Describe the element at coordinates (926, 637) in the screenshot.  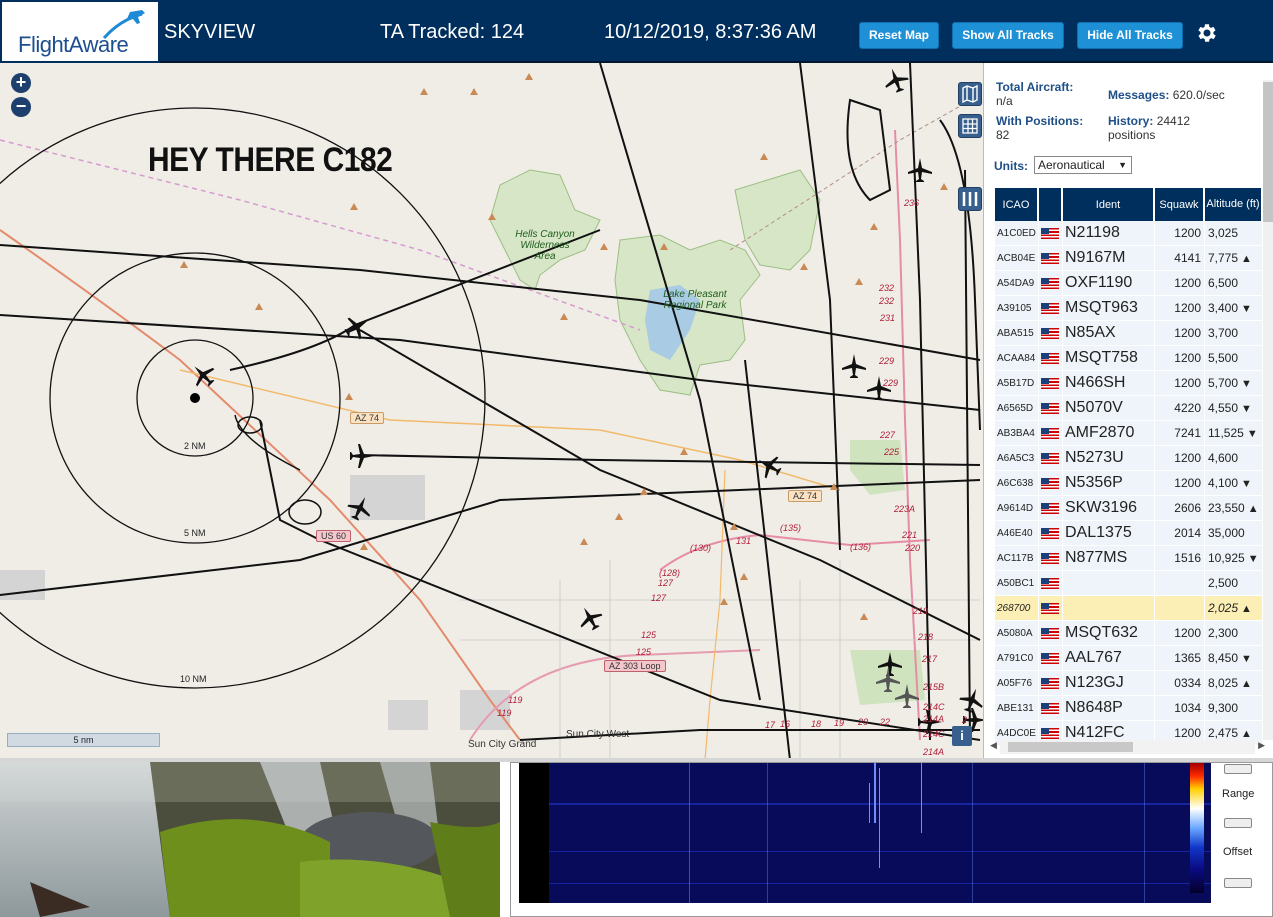
I see `exit-number: 218` at that location.